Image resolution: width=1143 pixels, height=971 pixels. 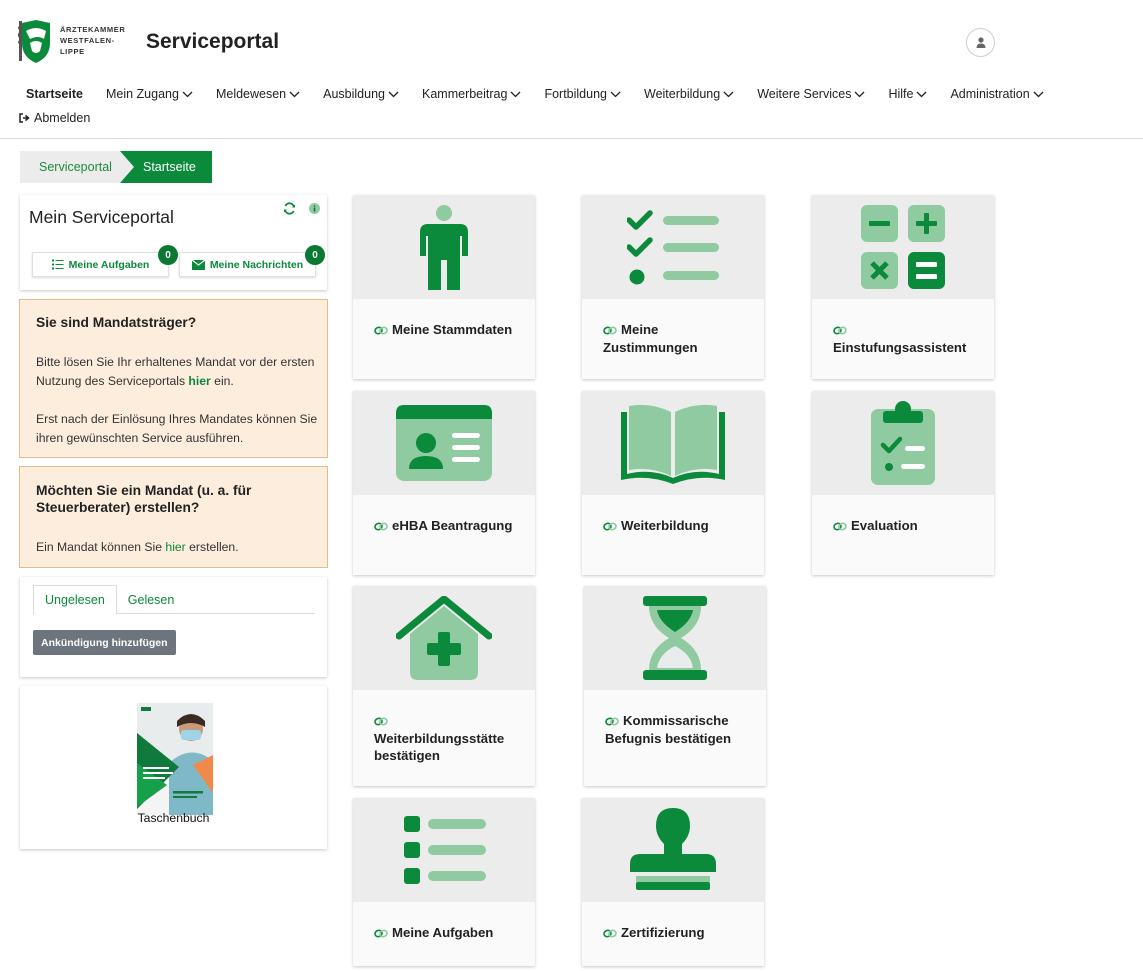 What do you see at coordinates (314, 208) in the screenshot?
I see `info-icon` at bounding box center [314, 208].